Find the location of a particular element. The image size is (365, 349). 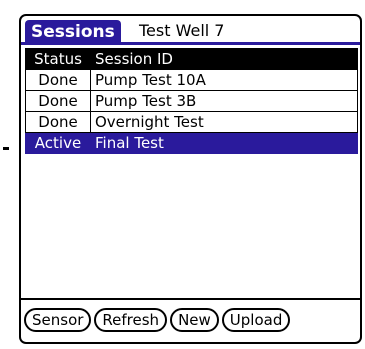

row-session-id: Final Test is located at coordinates (224, 143).